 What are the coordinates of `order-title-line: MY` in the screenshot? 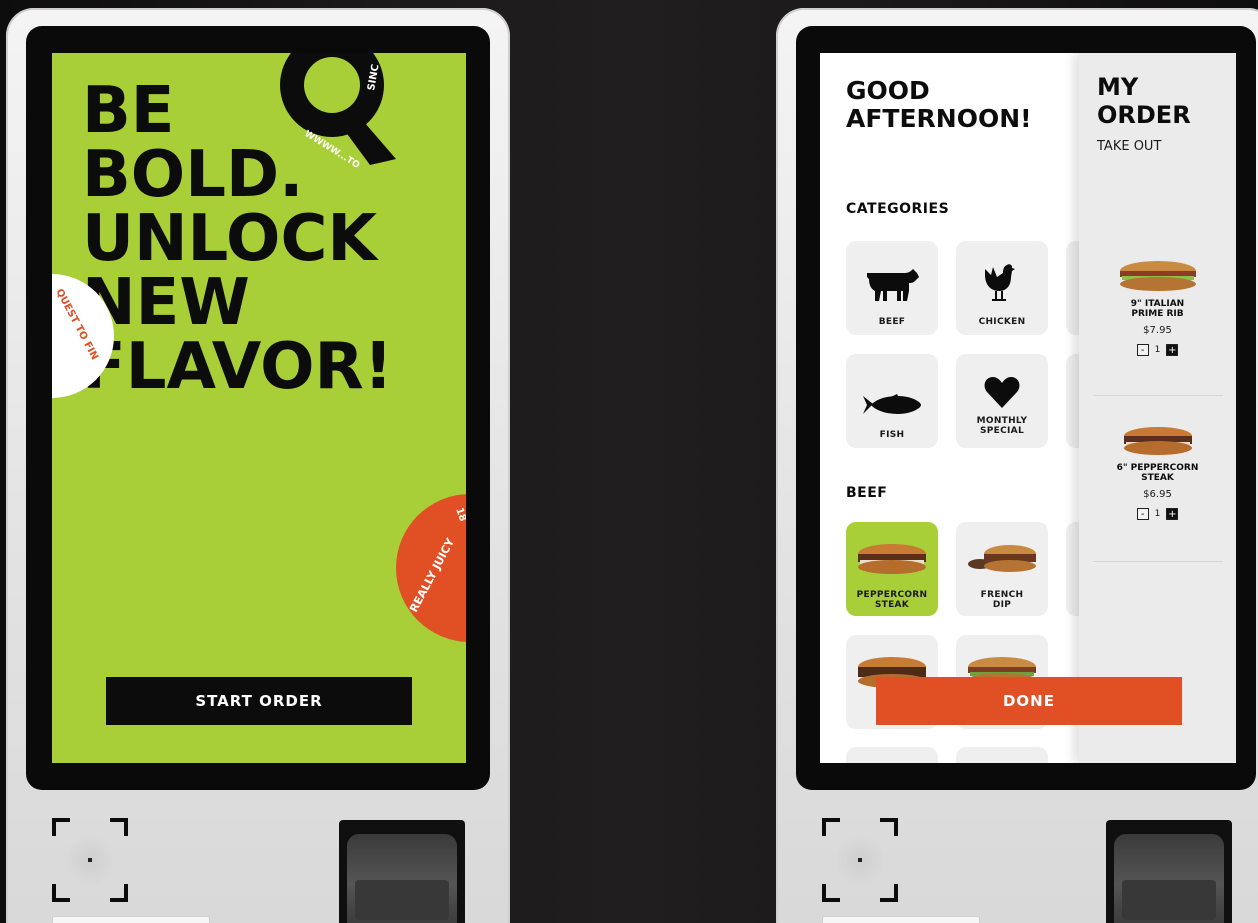 It's located at (1118, 87).